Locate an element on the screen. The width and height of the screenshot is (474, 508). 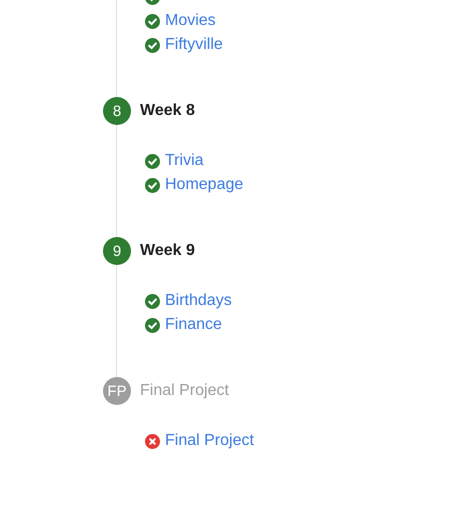
assignment-link: Fiftyville is located at coordinates (194, 45).